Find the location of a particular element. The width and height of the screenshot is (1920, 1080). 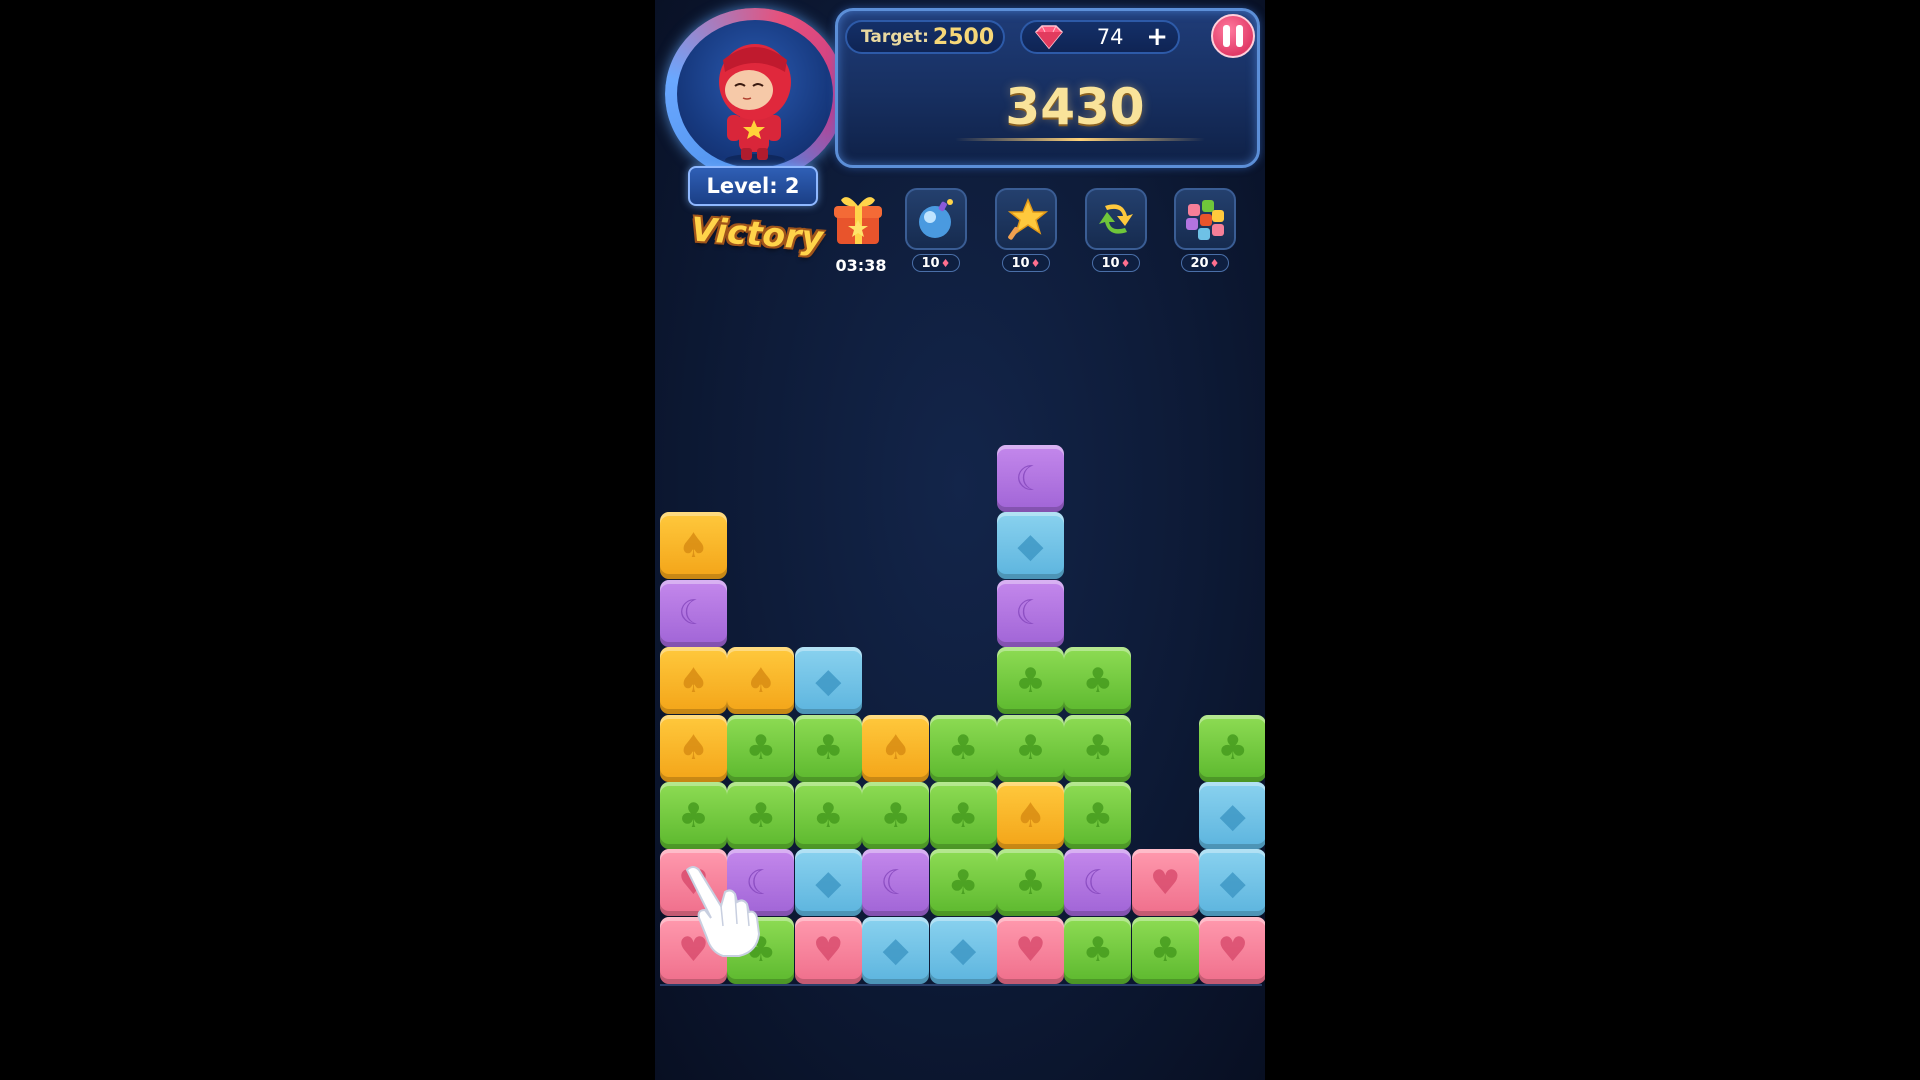

board-floor is located at coordinates (961, 985).